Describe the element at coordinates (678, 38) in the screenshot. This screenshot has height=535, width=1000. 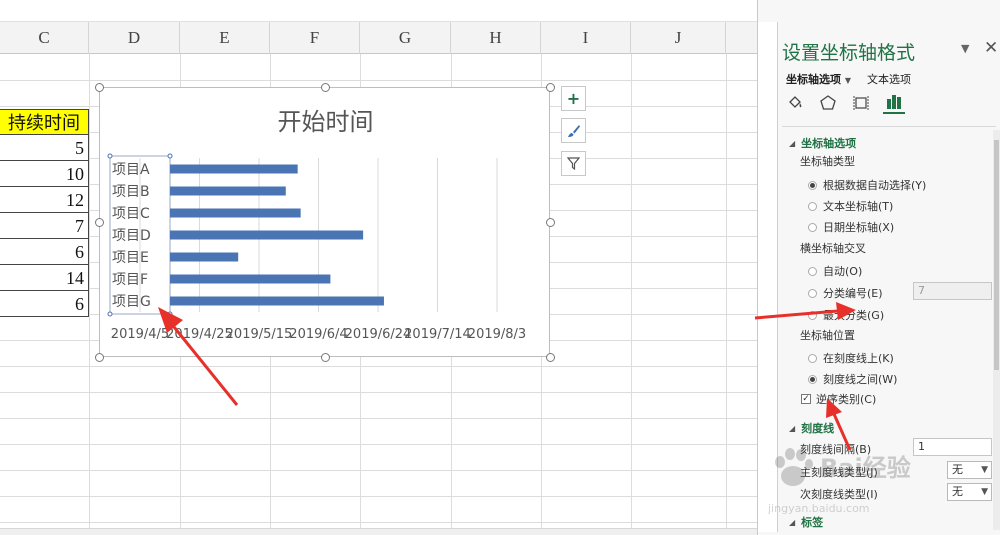
I see `column-header-j: J` at that location.